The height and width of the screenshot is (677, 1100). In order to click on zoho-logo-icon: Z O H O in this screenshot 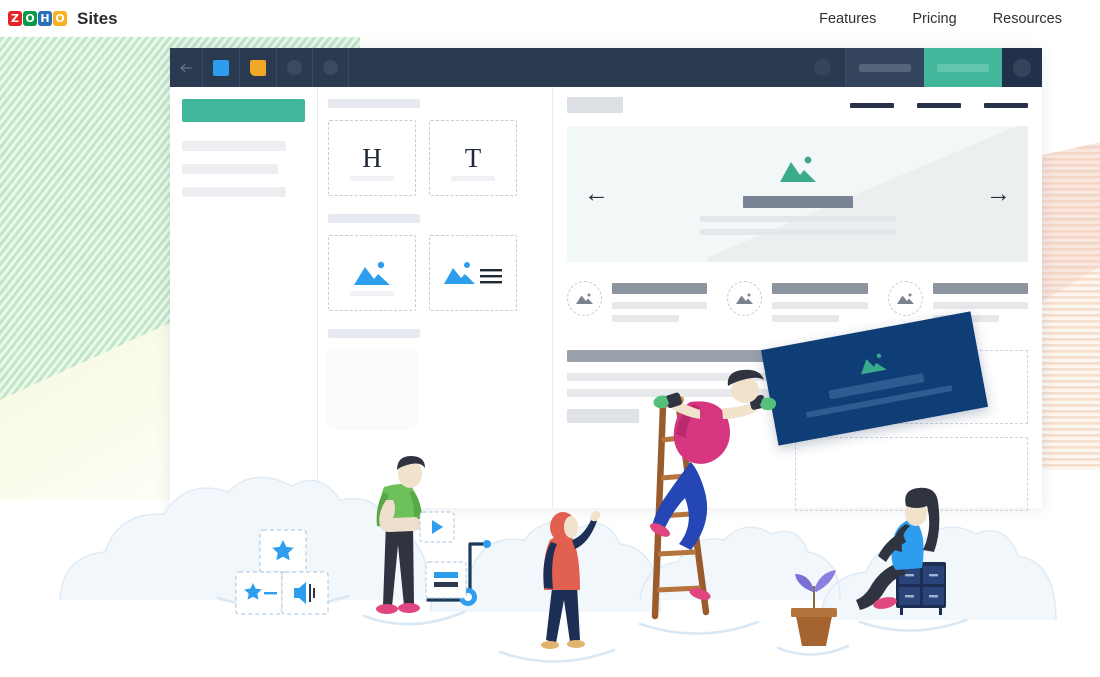, I will do `click(37, 18)`.